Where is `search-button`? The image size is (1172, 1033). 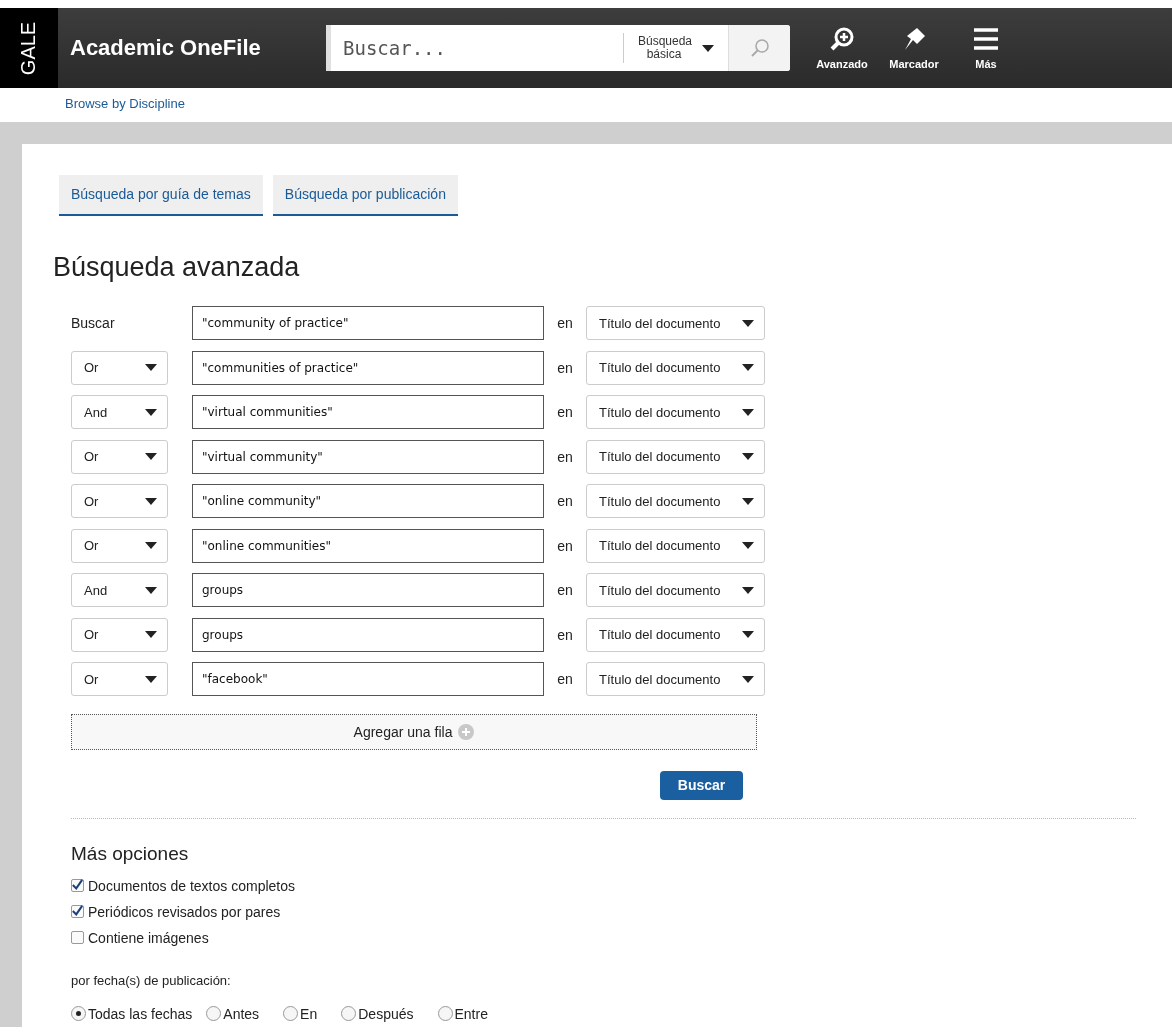 search-button is located at coordinates (759, 48).